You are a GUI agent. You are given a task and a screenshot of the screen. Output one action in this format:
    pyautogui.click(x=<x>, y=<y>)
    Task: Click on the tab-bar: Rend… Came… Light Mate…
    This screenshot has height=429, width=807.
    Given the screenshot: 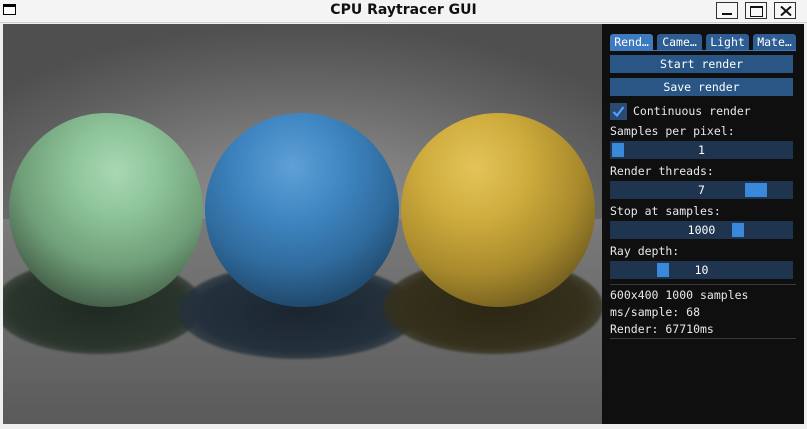 What is the action you would take?
    pyautogui.click(x=703, y=42)
    